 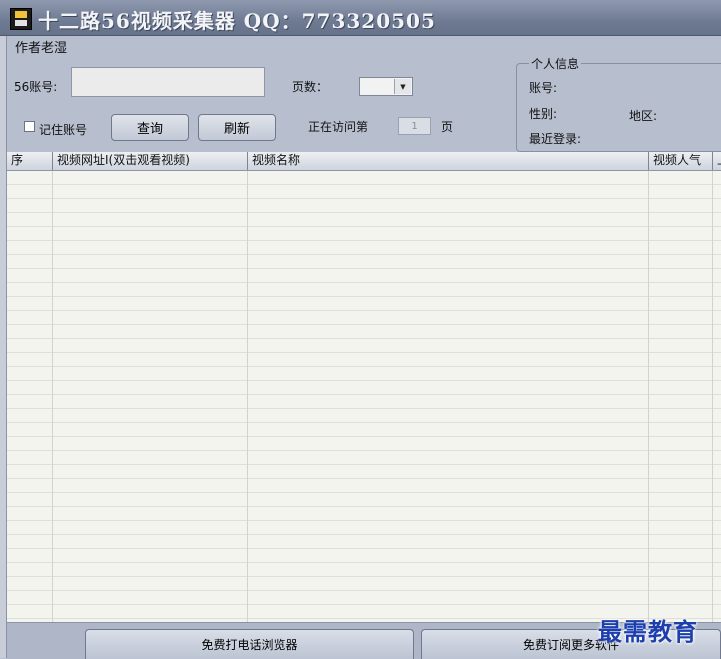 What do you see at coordinates (150, 127) in the screenshot?
I see `query-button: 查询` at bounding box center [150, 127].